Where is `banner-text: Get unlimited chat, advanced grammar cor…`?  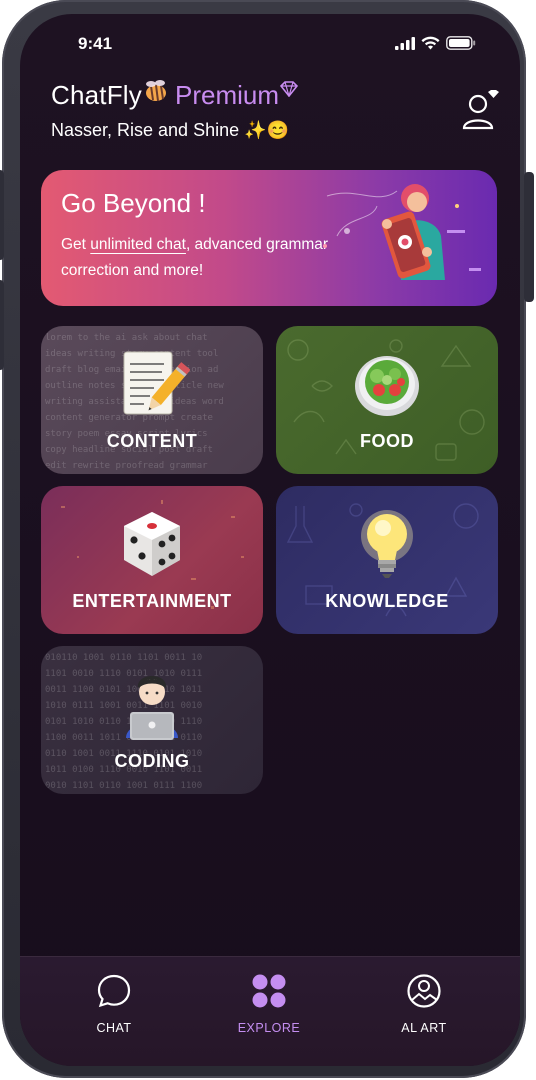
banner-text: Get unlimited chat, advanced grammar cor… is located at coordinates (196, 258).